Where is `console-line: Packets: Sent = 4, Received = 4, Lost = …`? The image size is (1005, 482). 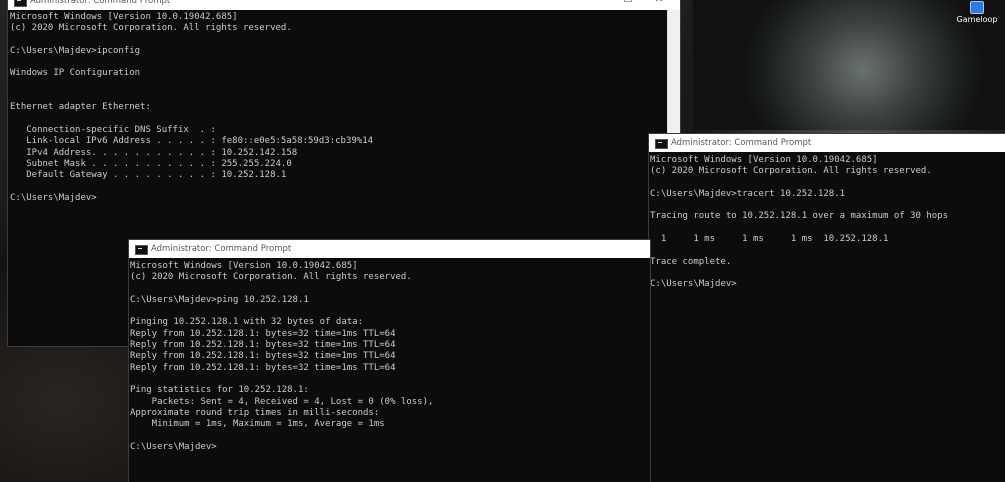 console-line: Packets: Sent = 4, Received = 4, Lost = … is located at coordinates (282, 401).